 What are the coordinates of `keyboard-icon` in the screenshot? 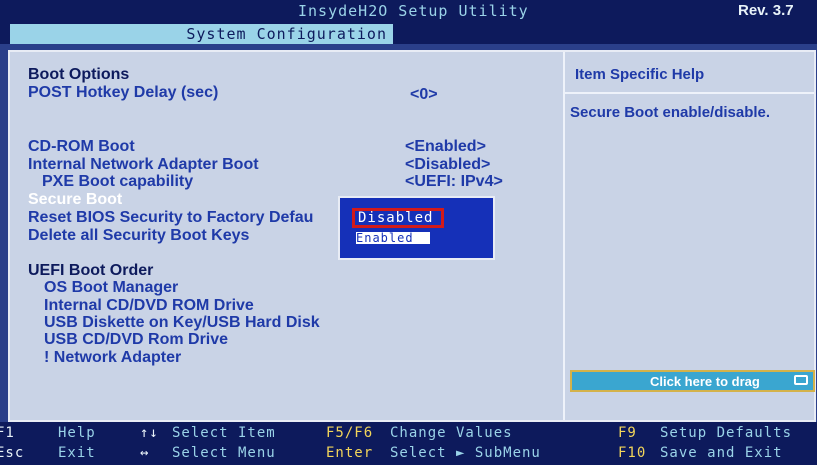 It's located at (801, 380).